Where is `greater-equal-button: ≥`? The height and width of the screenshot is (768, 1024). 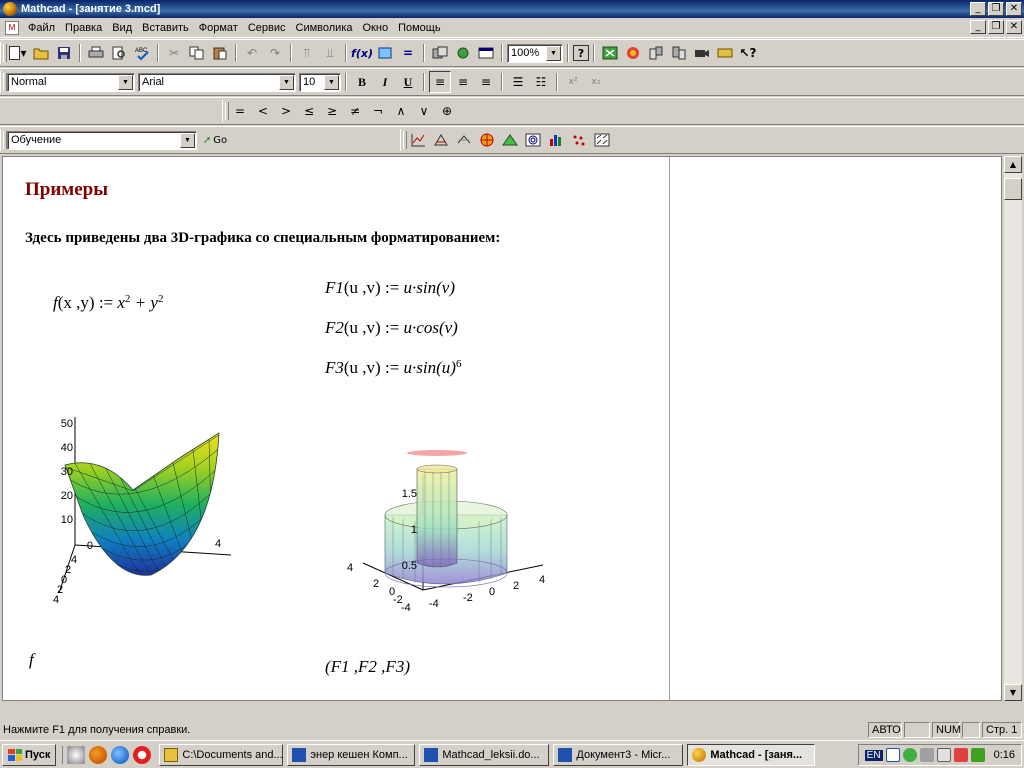
greater-equal-button: ≥ is located at coordinates (332, 111).